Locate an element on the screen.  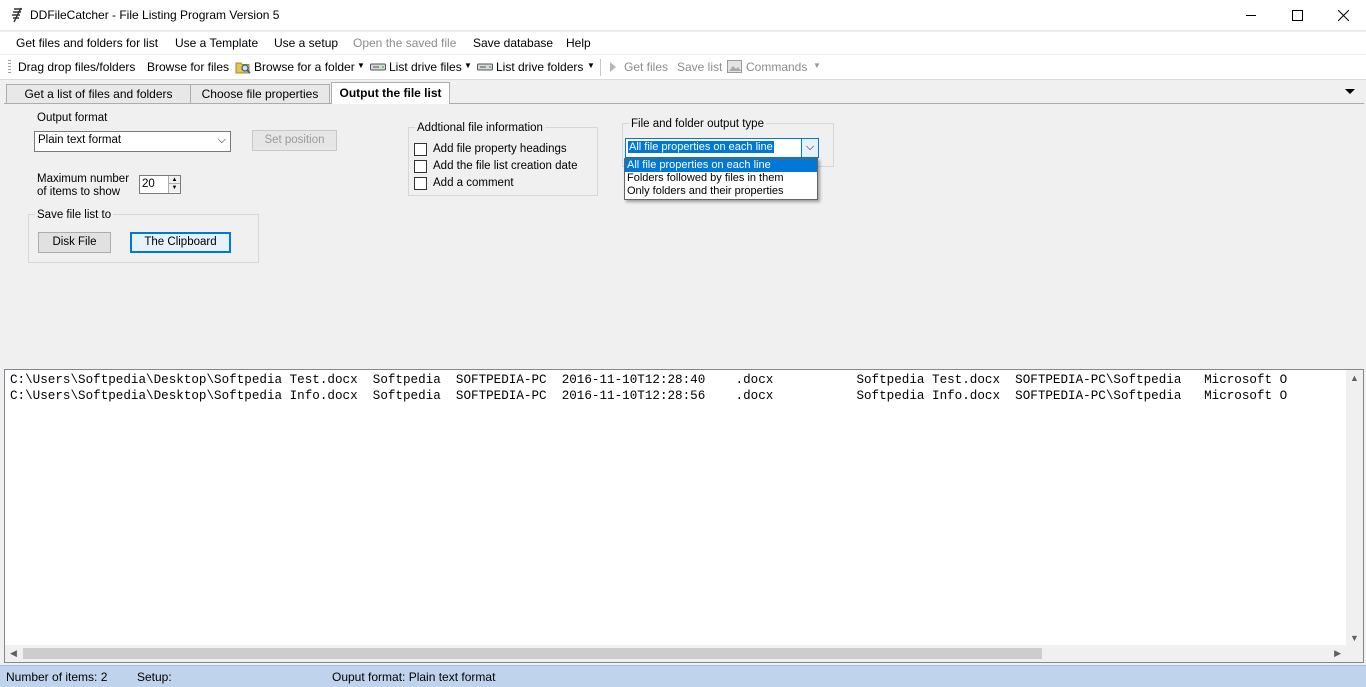
horizontal-scrollbar: ◀ ▶ is located at coordinates (675, 653).